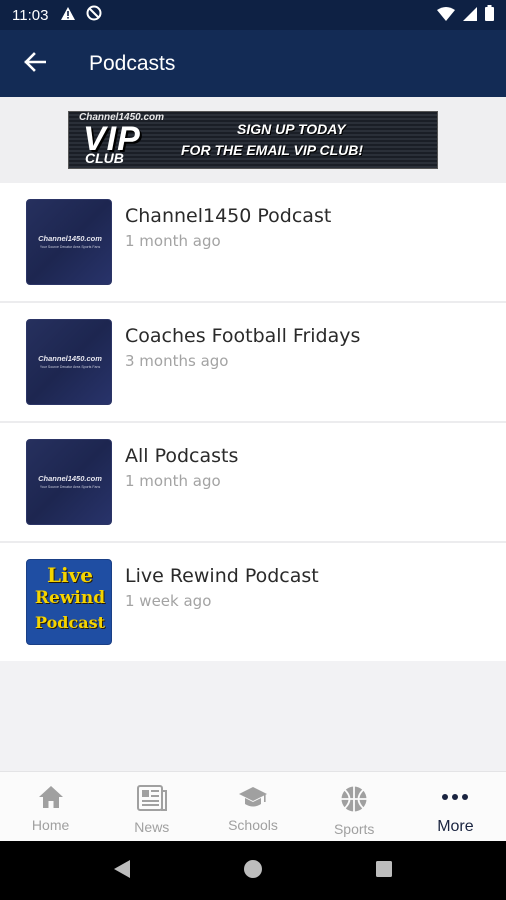  What do you see at coordinates (455, 826) in the screenshot?
I see `tab-more-label: More` at bounding box center [455, 826].